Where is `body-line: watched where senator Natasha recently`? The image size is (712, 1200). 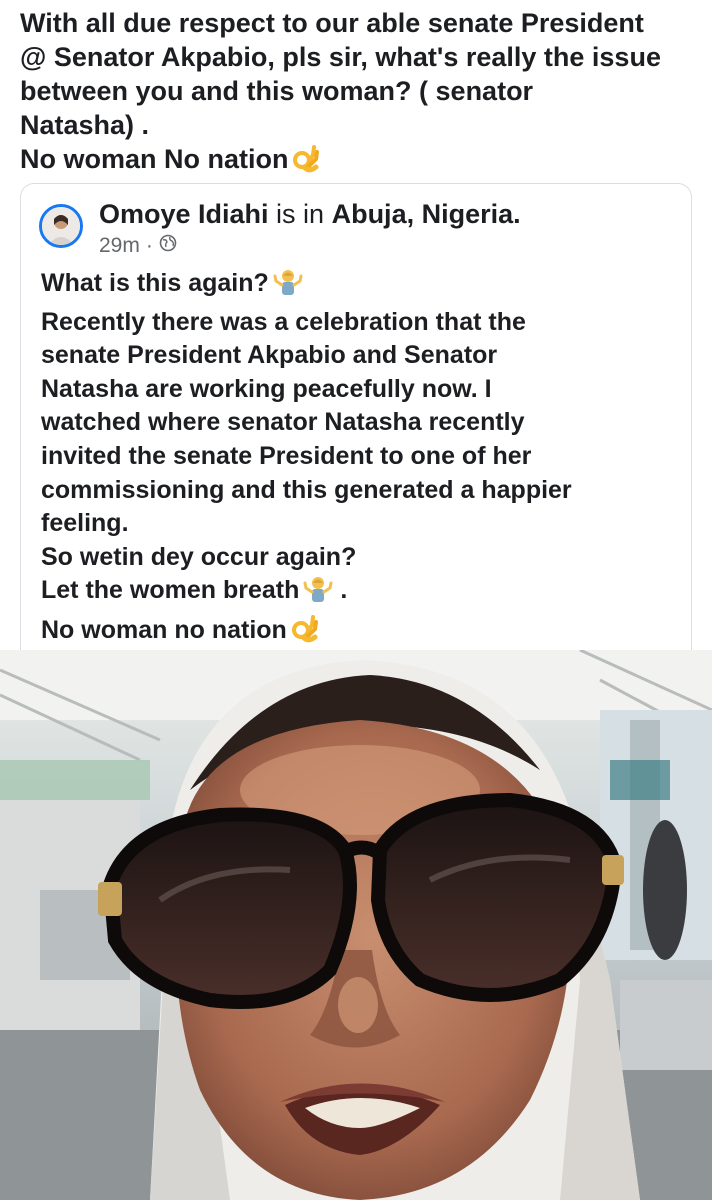 body-line: watched where senator Natasha recently is located at coordinates (283, 422).